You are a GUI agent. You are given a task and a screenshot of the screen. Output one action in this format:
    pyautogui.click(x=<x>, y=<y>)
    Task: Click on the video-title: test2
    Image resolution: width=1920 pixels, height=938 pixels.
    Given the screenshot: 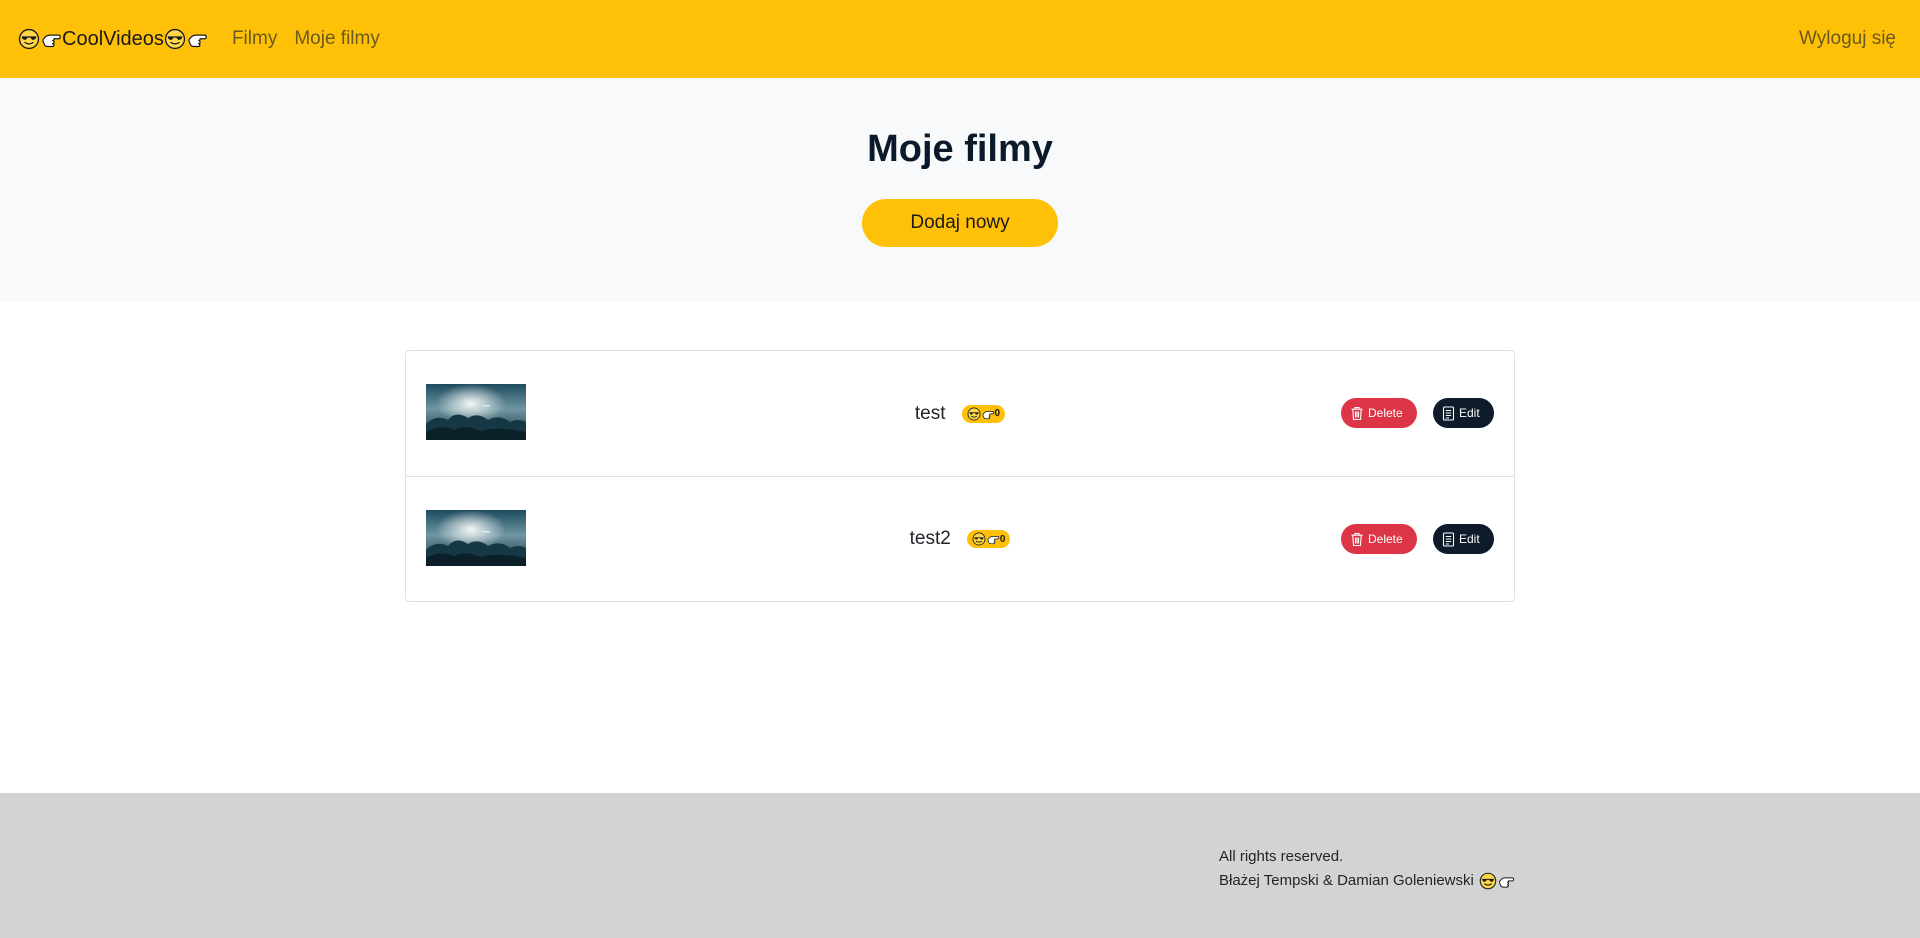 What is the action you would take?
    pyautogui.click(x=930, y=539)
    